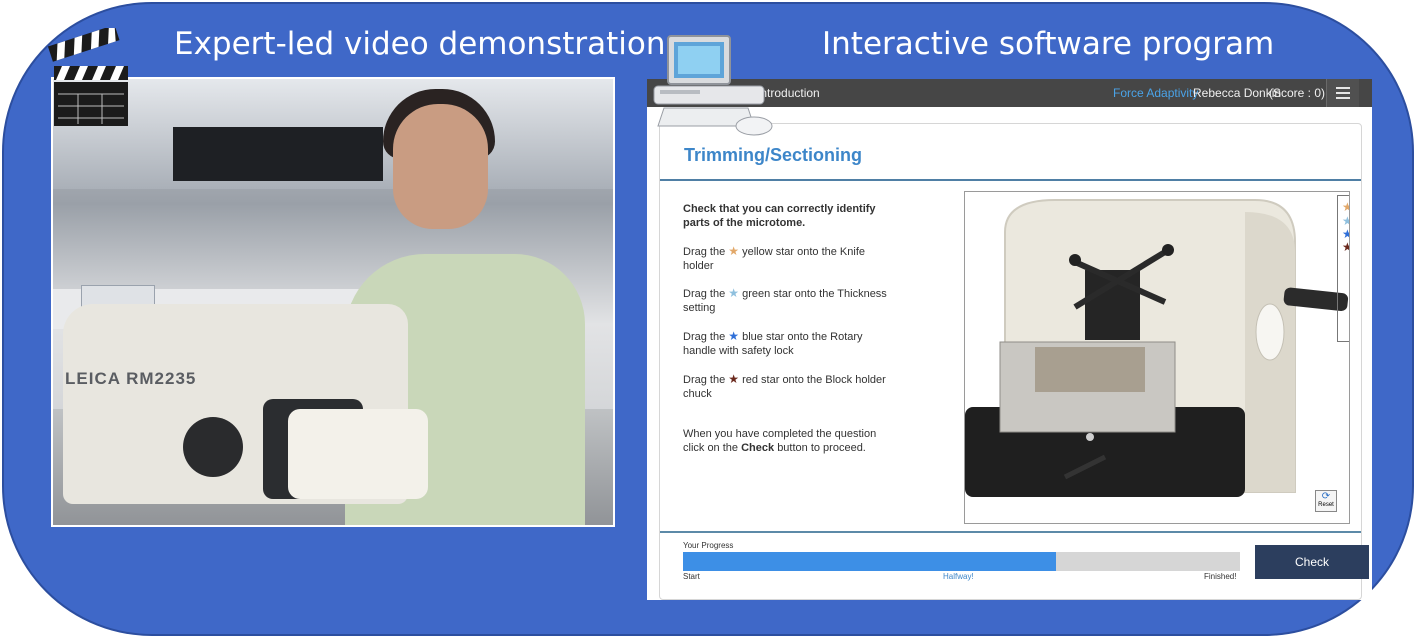  What do you see at coordinates (88, 77) in the screenshot?
I see `clapperboard-icon` at bounding box center [88, 77].